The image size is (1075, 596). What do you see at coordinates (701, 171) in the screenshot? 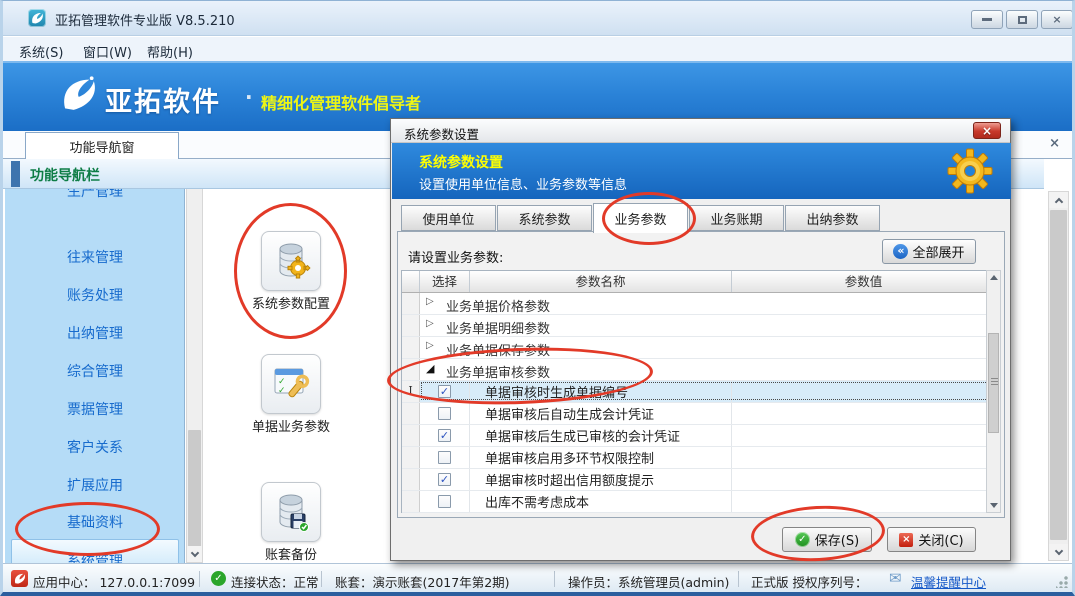
I see `dialog-header: 系统参数设置 设置使用单位信息、业务参数等信息` at bounding box center [701, 171].